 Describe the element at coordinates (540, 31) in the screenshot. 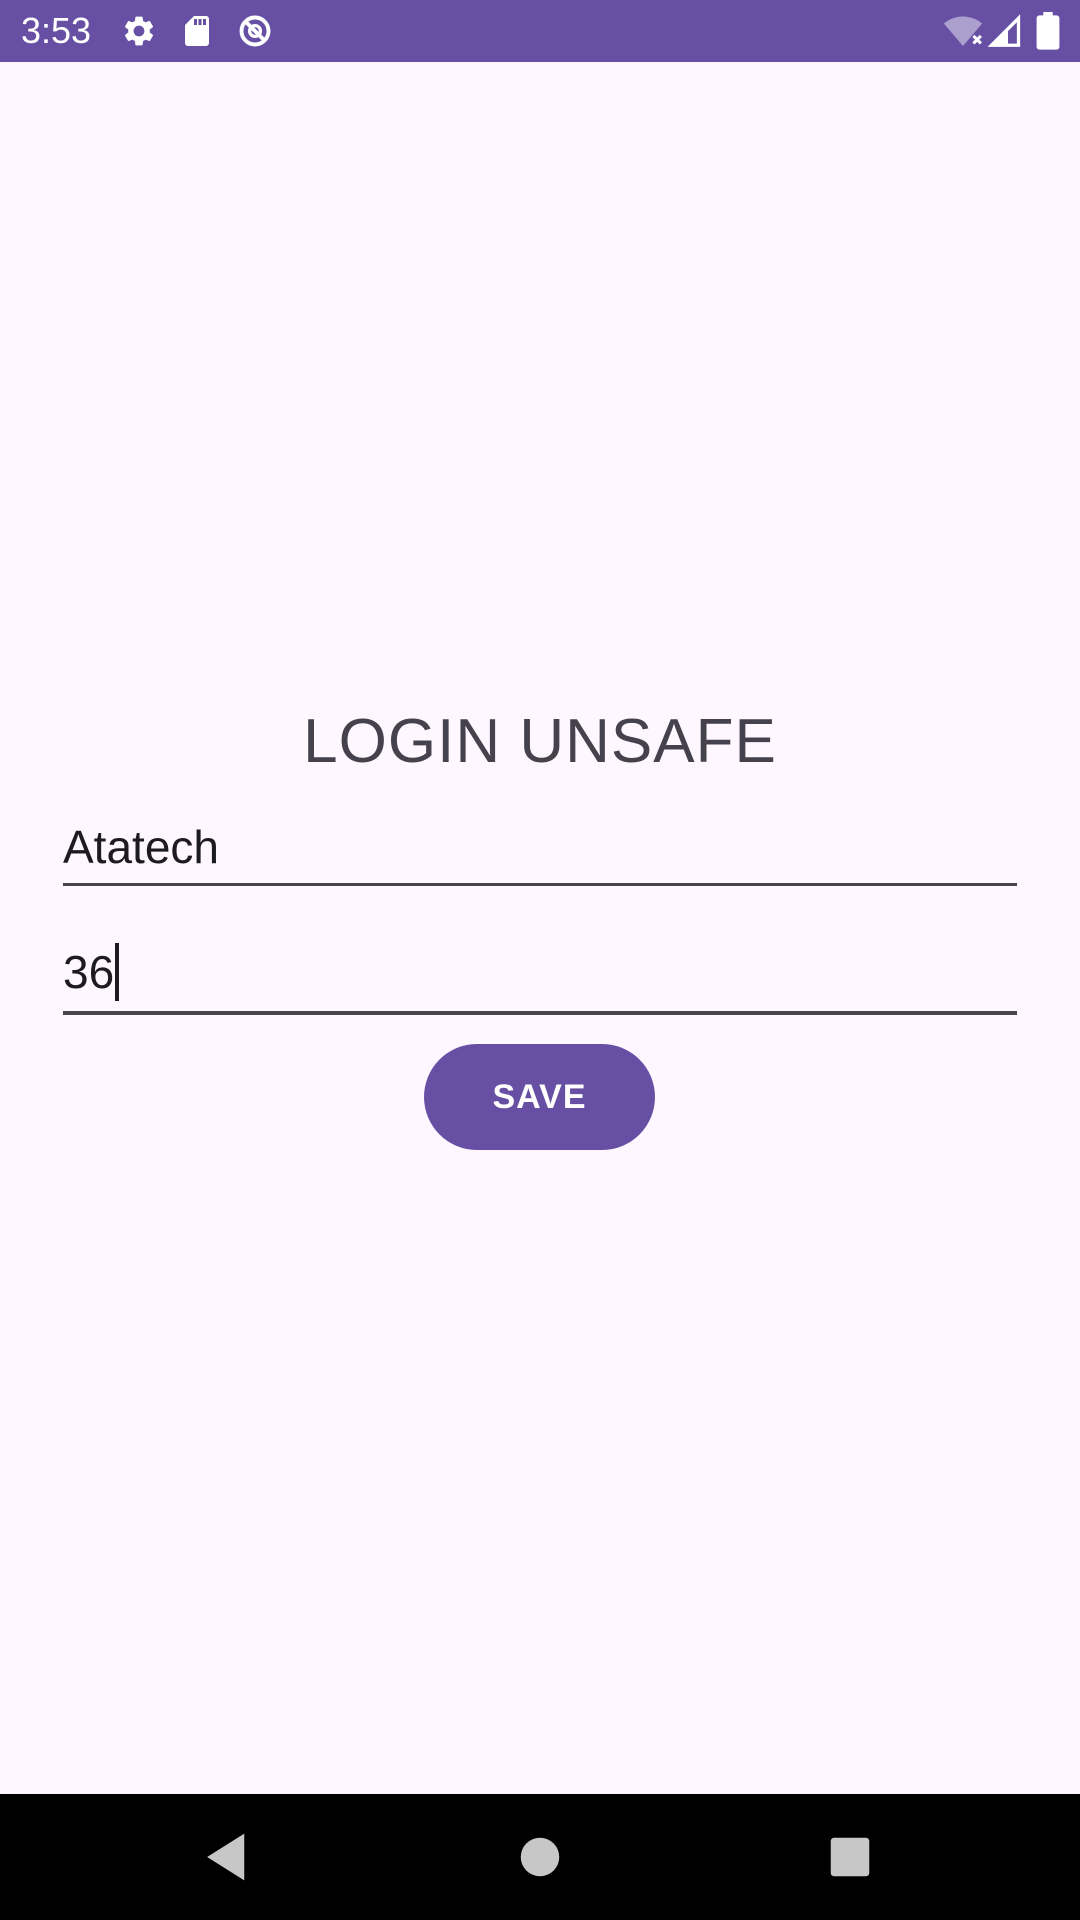

I see `status-bar: 3:53` at that location.